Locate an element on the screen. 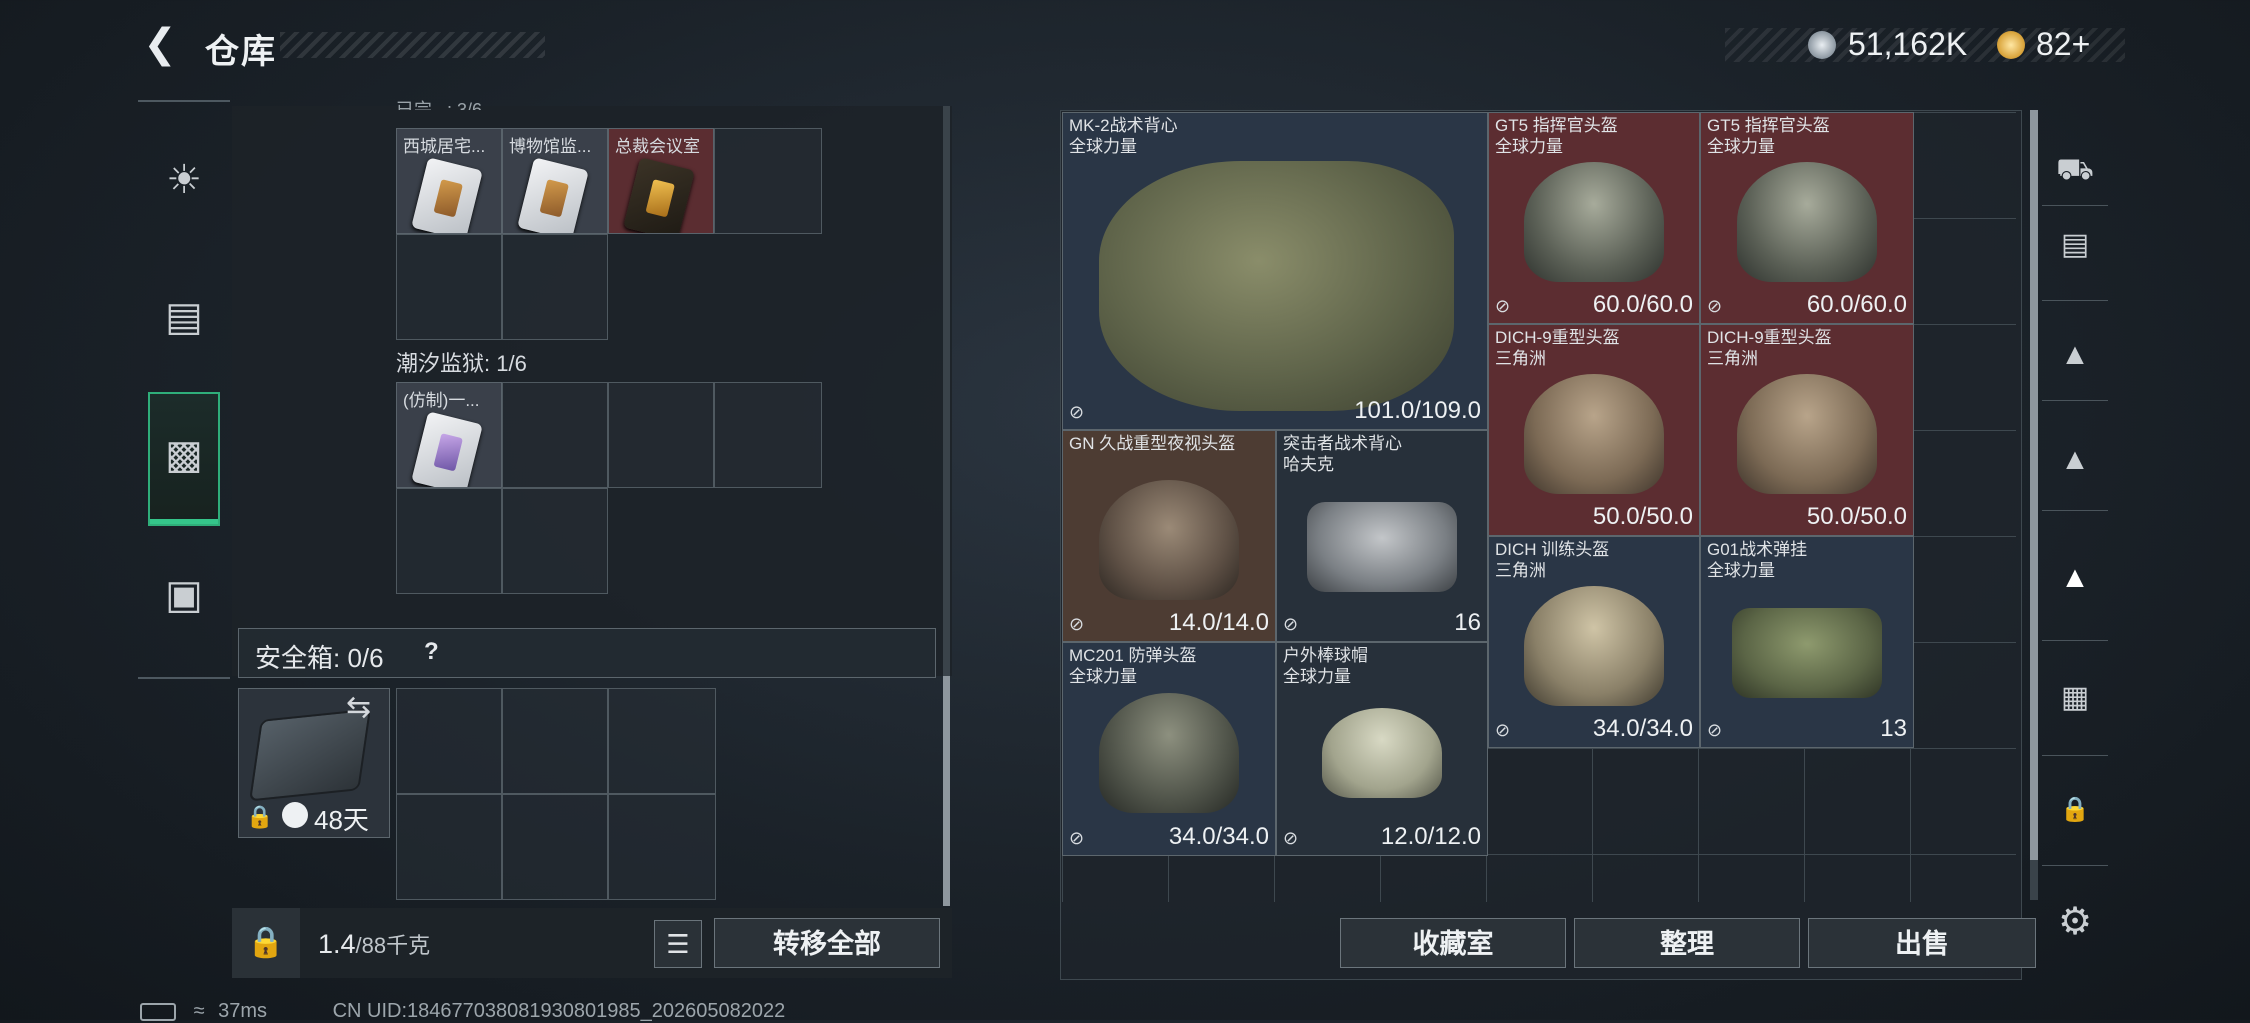  lock-button: 🔒 is located at coordinates (266, 943).